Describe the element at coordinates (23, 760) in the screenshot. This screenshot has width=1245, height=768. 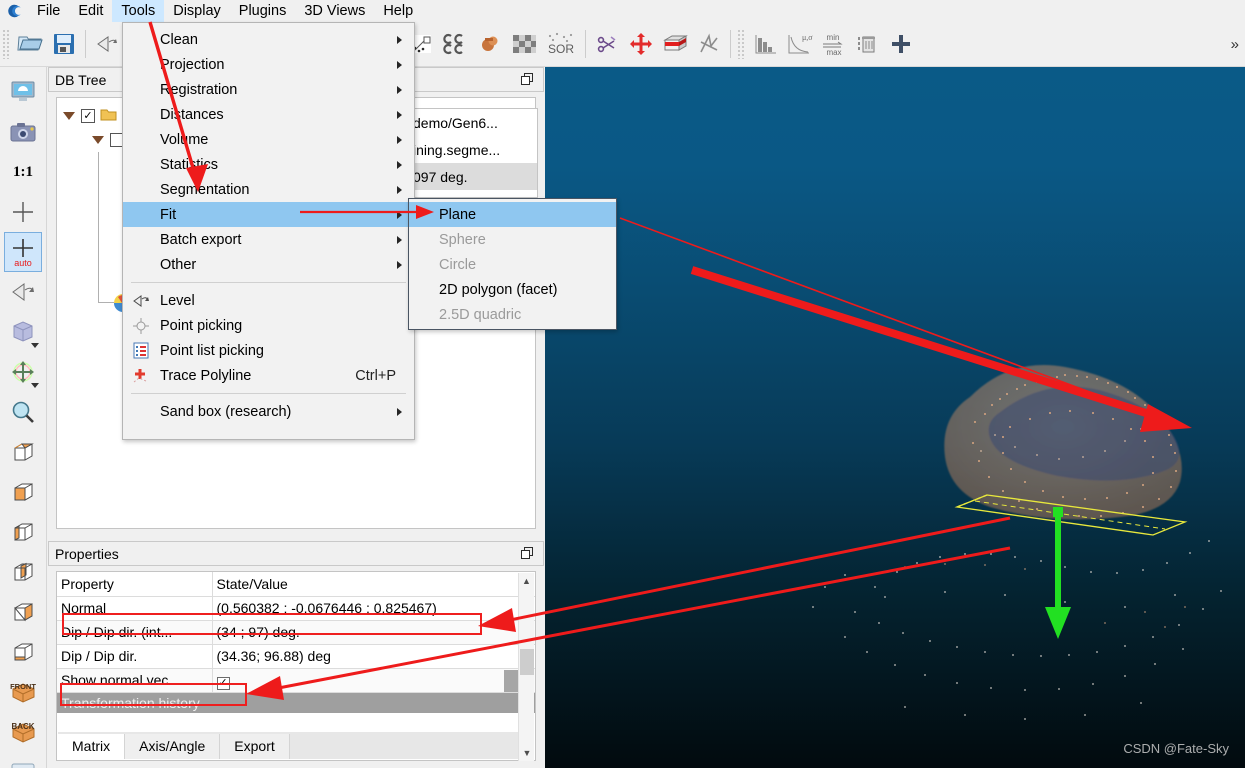
I see `color-scale-icon` at that location.